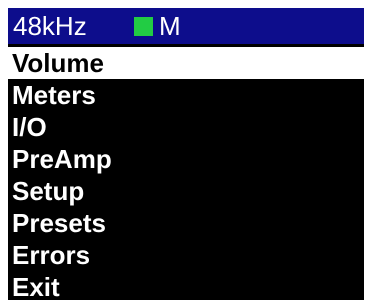  I want to click on lock-indicator-icon, so click(143, 26).